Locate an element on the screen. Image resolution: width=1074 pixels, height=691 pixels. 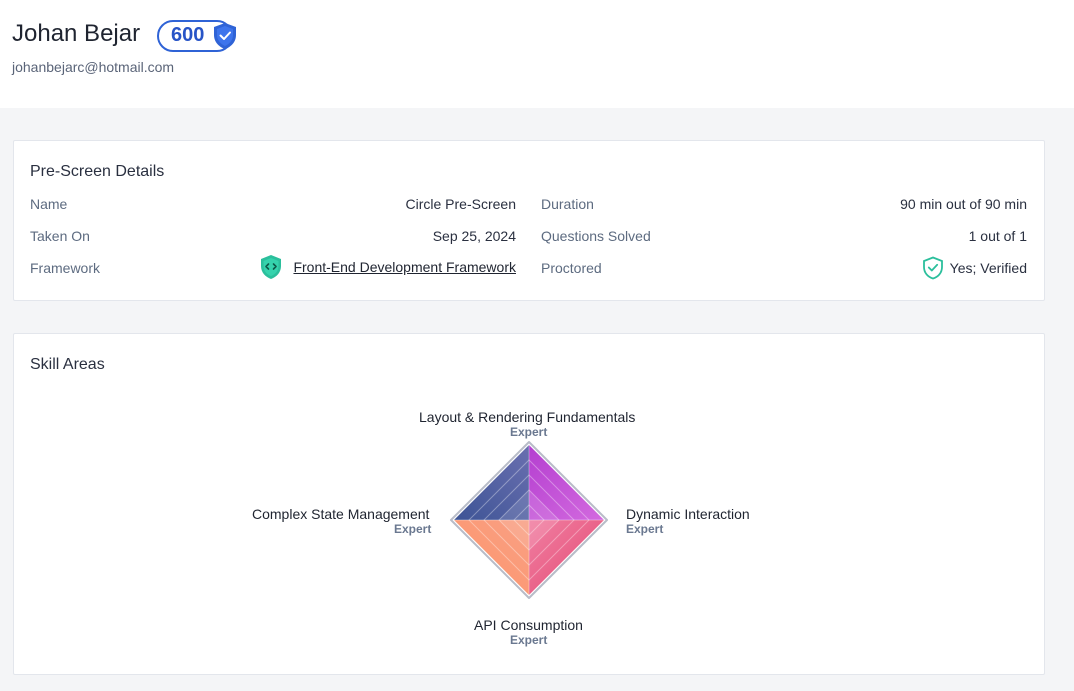
shield-check-icon is located at coordinates (933, 268).